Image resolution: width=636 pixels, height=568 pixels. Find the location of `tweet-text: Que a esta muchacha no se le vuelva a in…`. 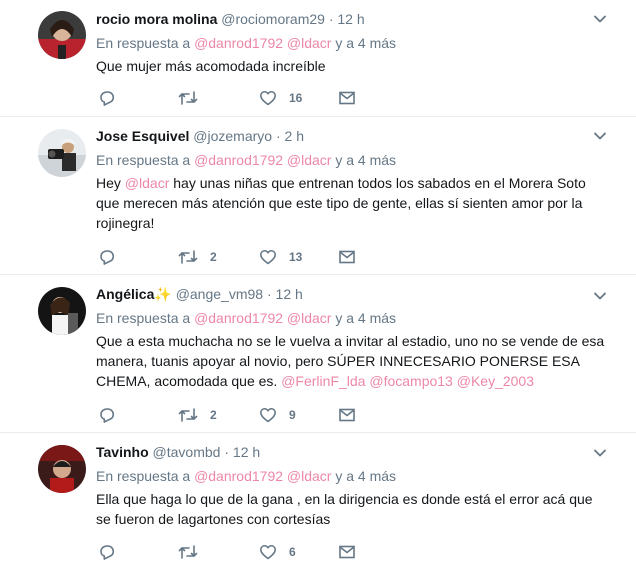

tweet-text: Que a esta muchacha no se le vuelva a in… is located at coordinates (351, 361).